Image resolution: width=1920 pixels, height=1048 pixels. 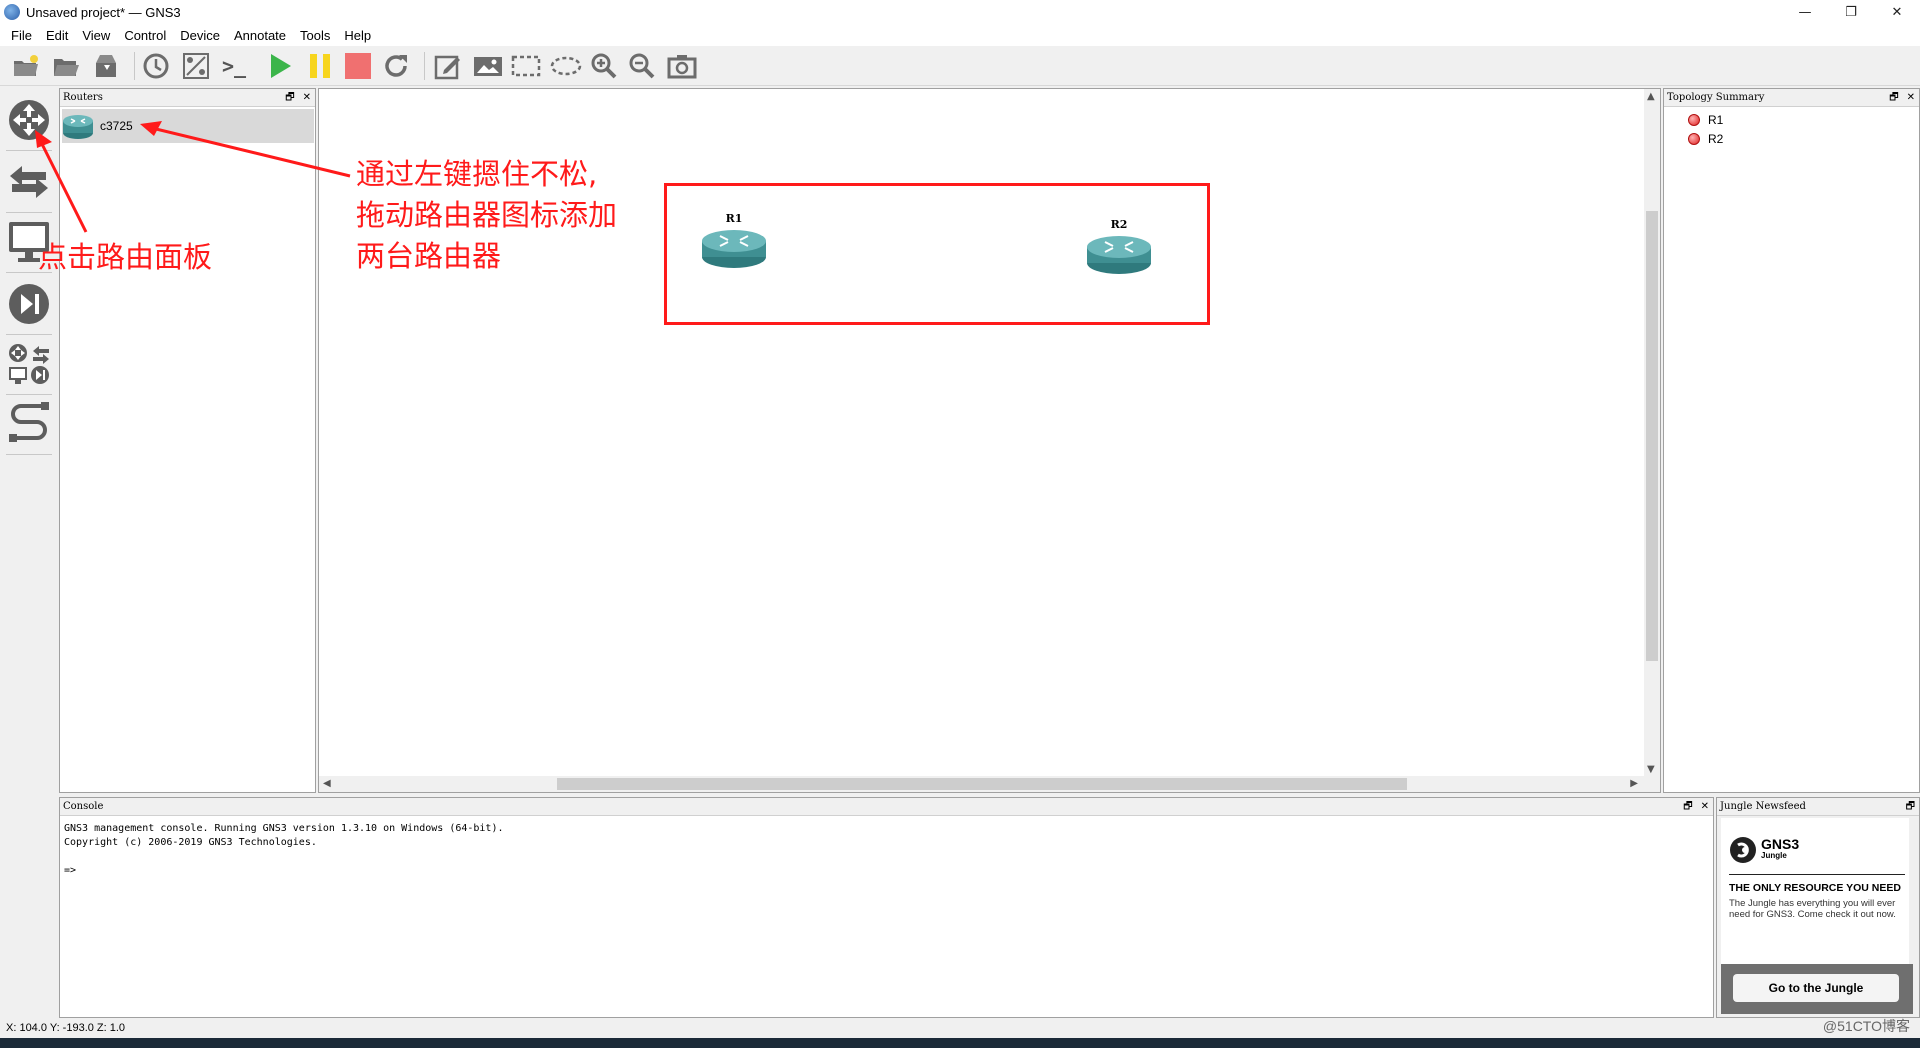 What do you see at coordinates (982, 784) in the screenshot?
I see `horizontal-scroll-thumb` at bounding box center [982, 784].